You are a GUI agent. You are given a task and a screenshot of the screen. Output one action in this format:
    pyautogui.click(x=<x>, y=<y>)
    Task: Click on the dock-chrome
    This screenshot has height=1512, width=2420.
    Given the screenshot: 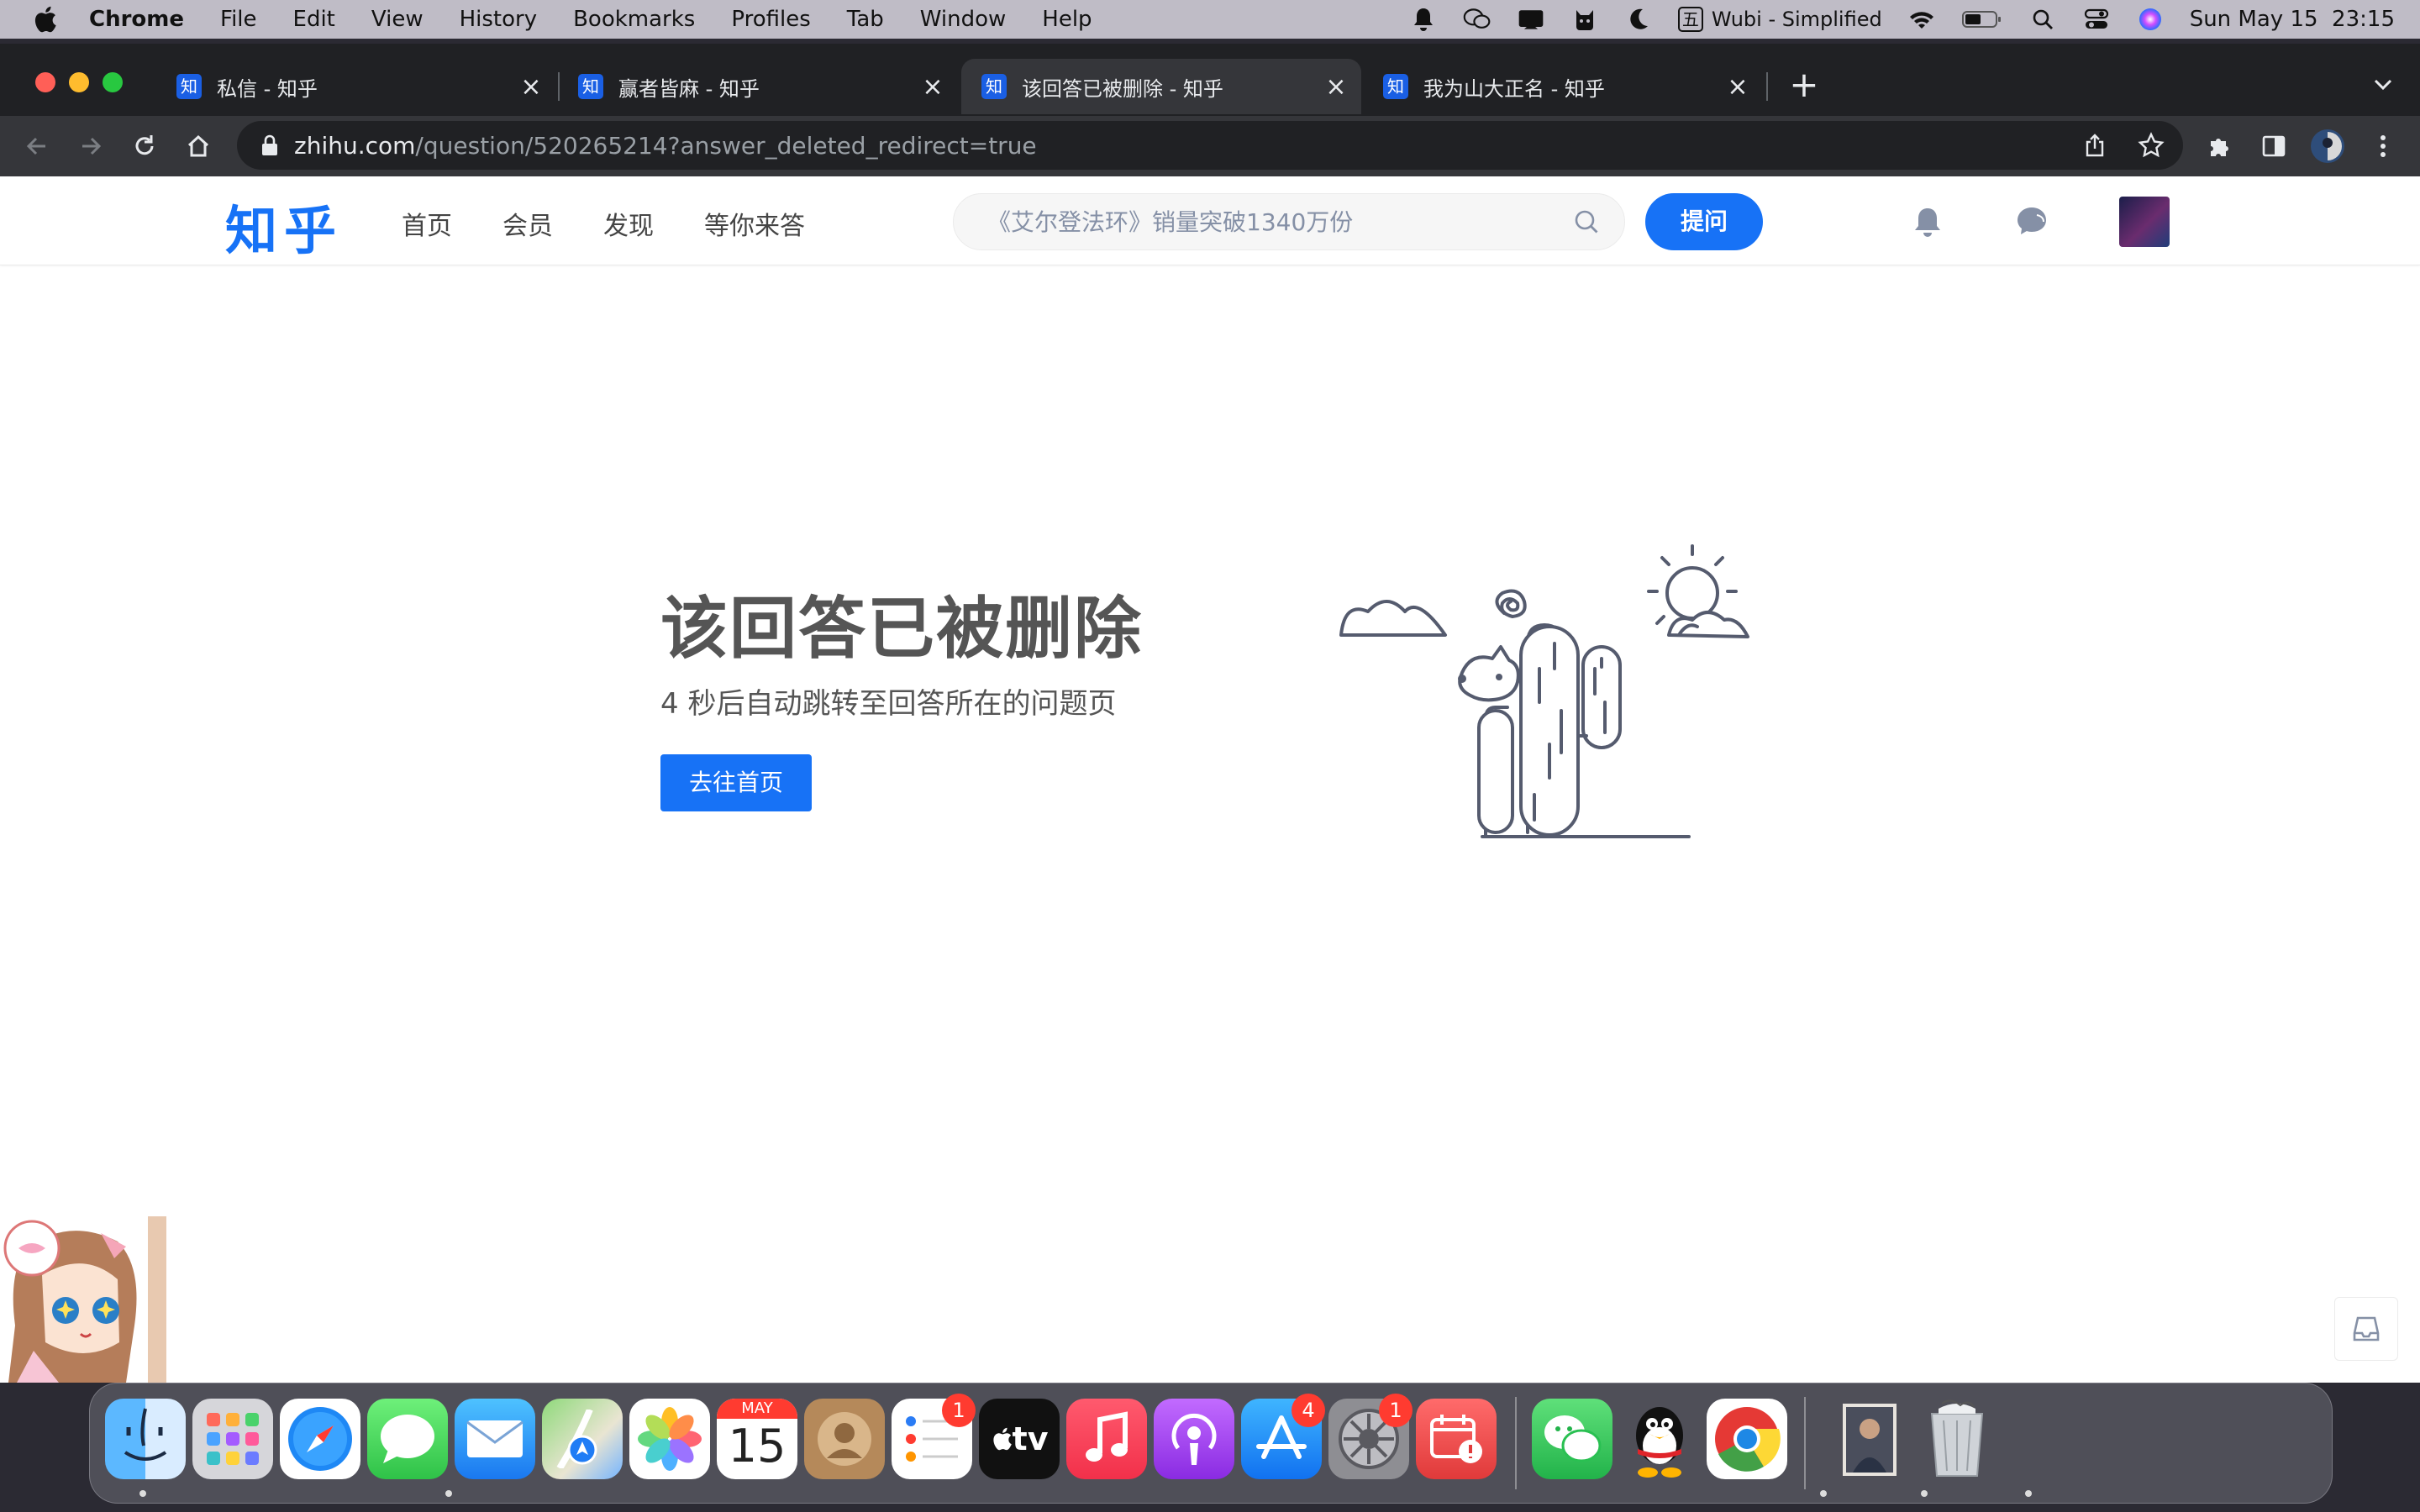 What is the action you would take?
    pyautogui.click(x=1747, y=1439)
    